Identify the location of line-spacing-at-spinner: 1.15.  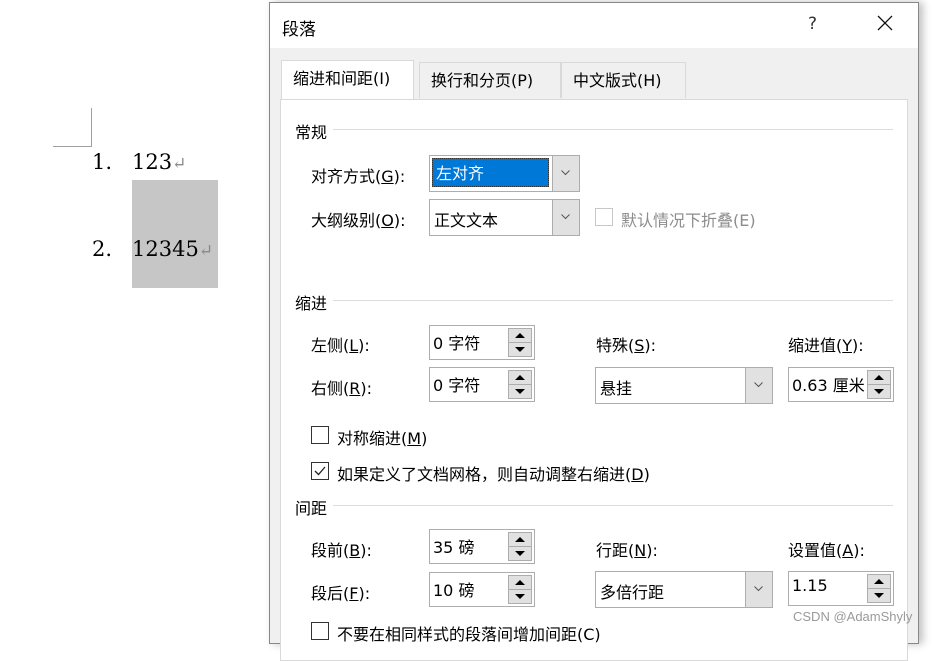
(841, 588).